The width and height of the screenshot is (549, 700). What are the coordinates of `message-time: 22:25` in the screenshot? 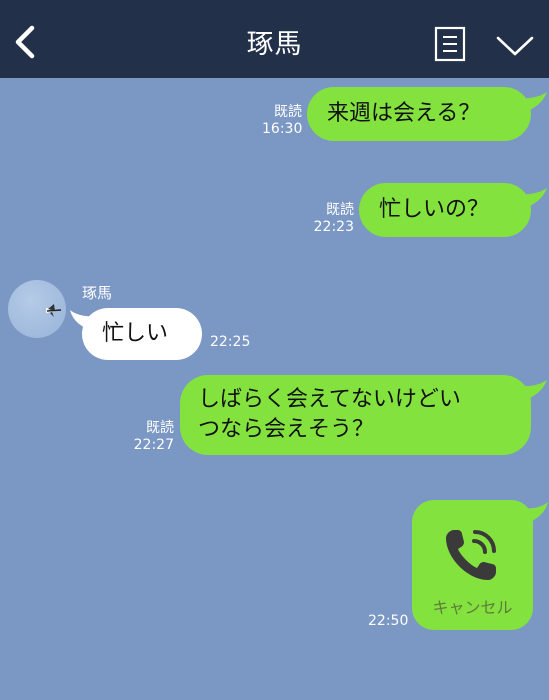 It's located at (230, 342).